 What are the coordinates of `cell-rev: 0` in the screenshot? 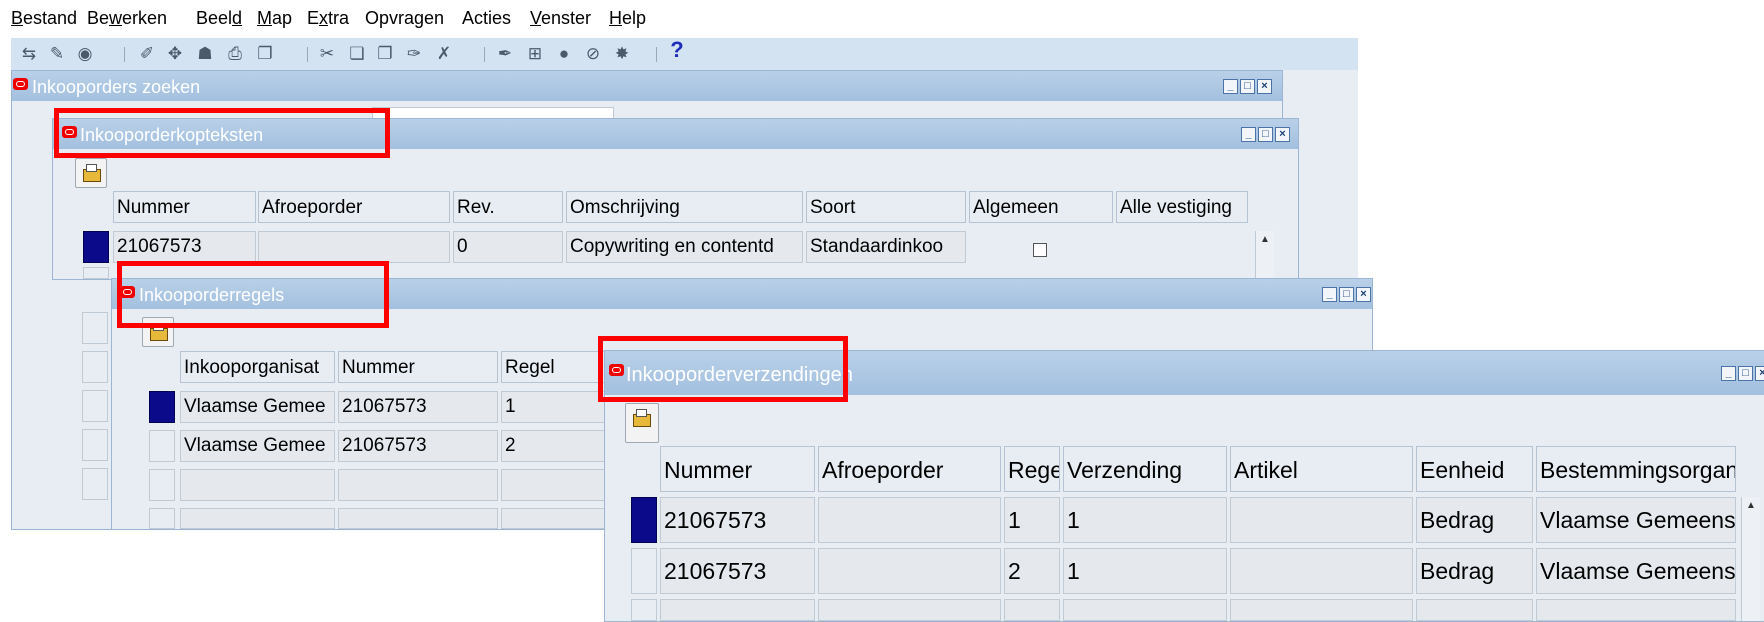 It's located at (508, 247).